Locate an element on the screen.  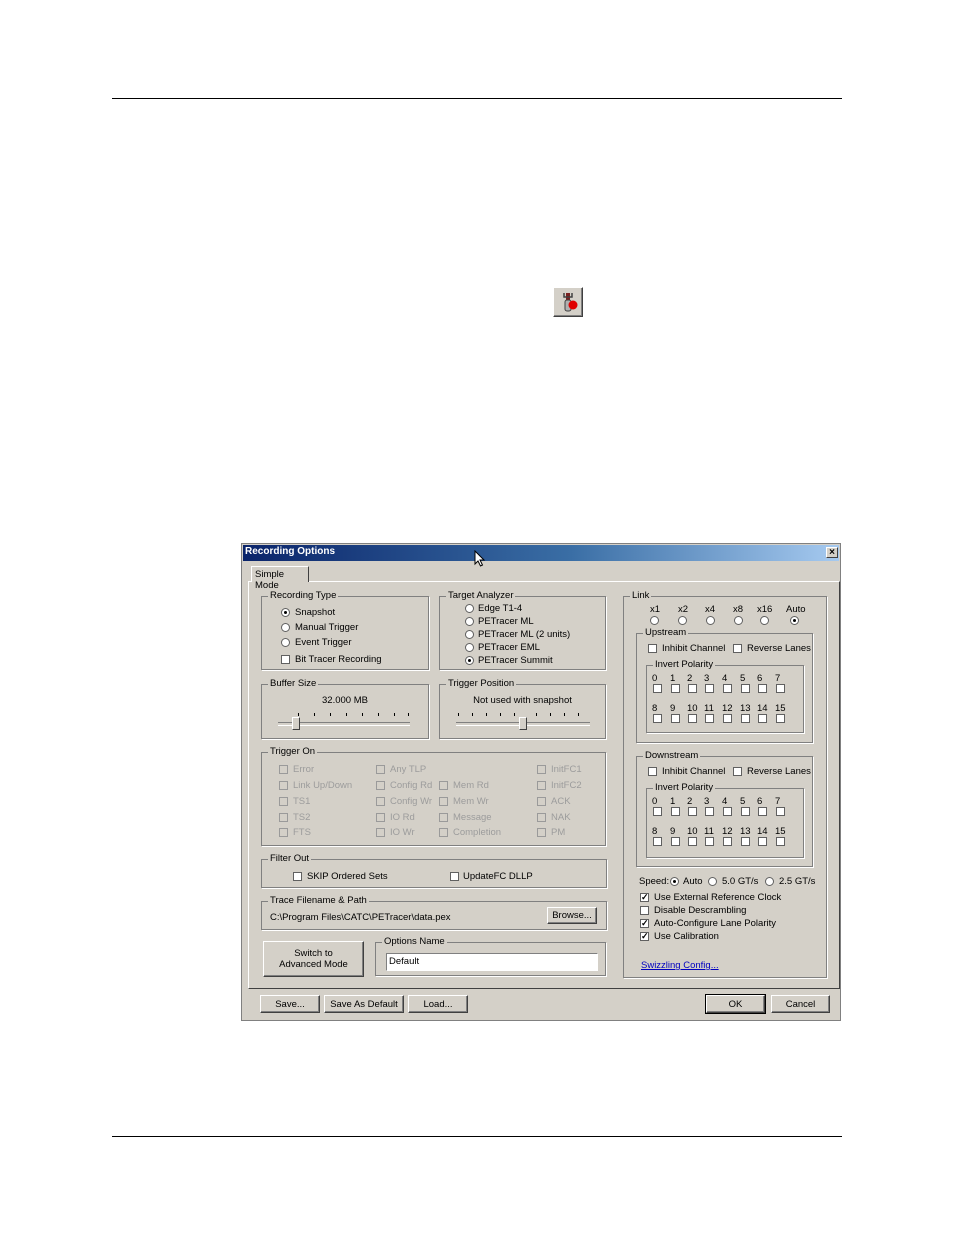
radio-width-x16 is located at coordinates (764, 620).